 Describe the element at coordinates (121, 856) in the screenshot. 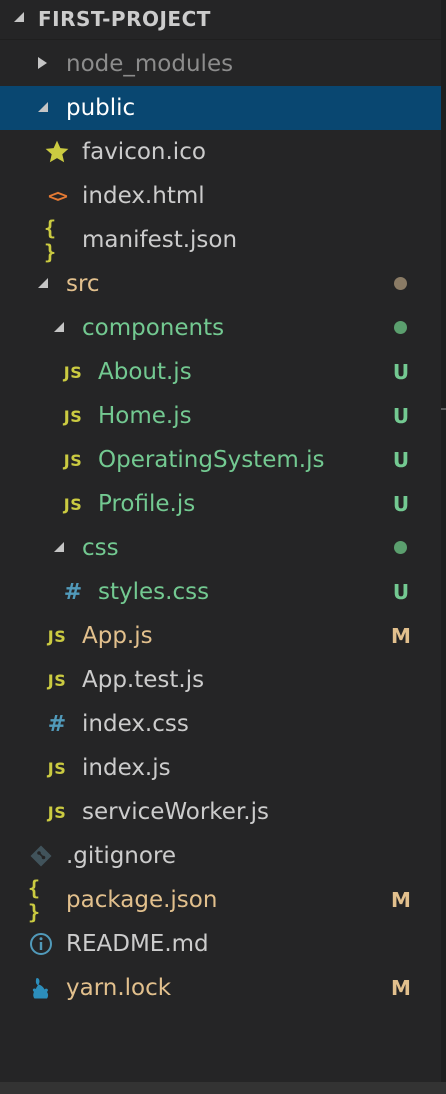

I see `tree-item-label: .gitignore` at that location.